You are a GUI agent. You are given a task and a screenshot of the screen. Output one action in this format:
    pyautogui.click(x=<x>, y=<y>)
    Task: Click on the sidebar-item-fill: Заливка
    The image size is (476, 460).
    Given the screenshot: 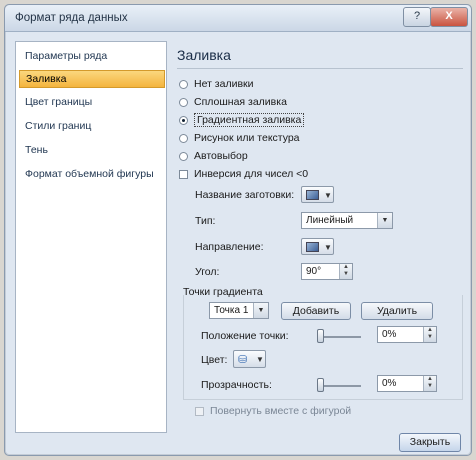 What is the action you would take?
    pyautogui.click(x=92, y=79)
    